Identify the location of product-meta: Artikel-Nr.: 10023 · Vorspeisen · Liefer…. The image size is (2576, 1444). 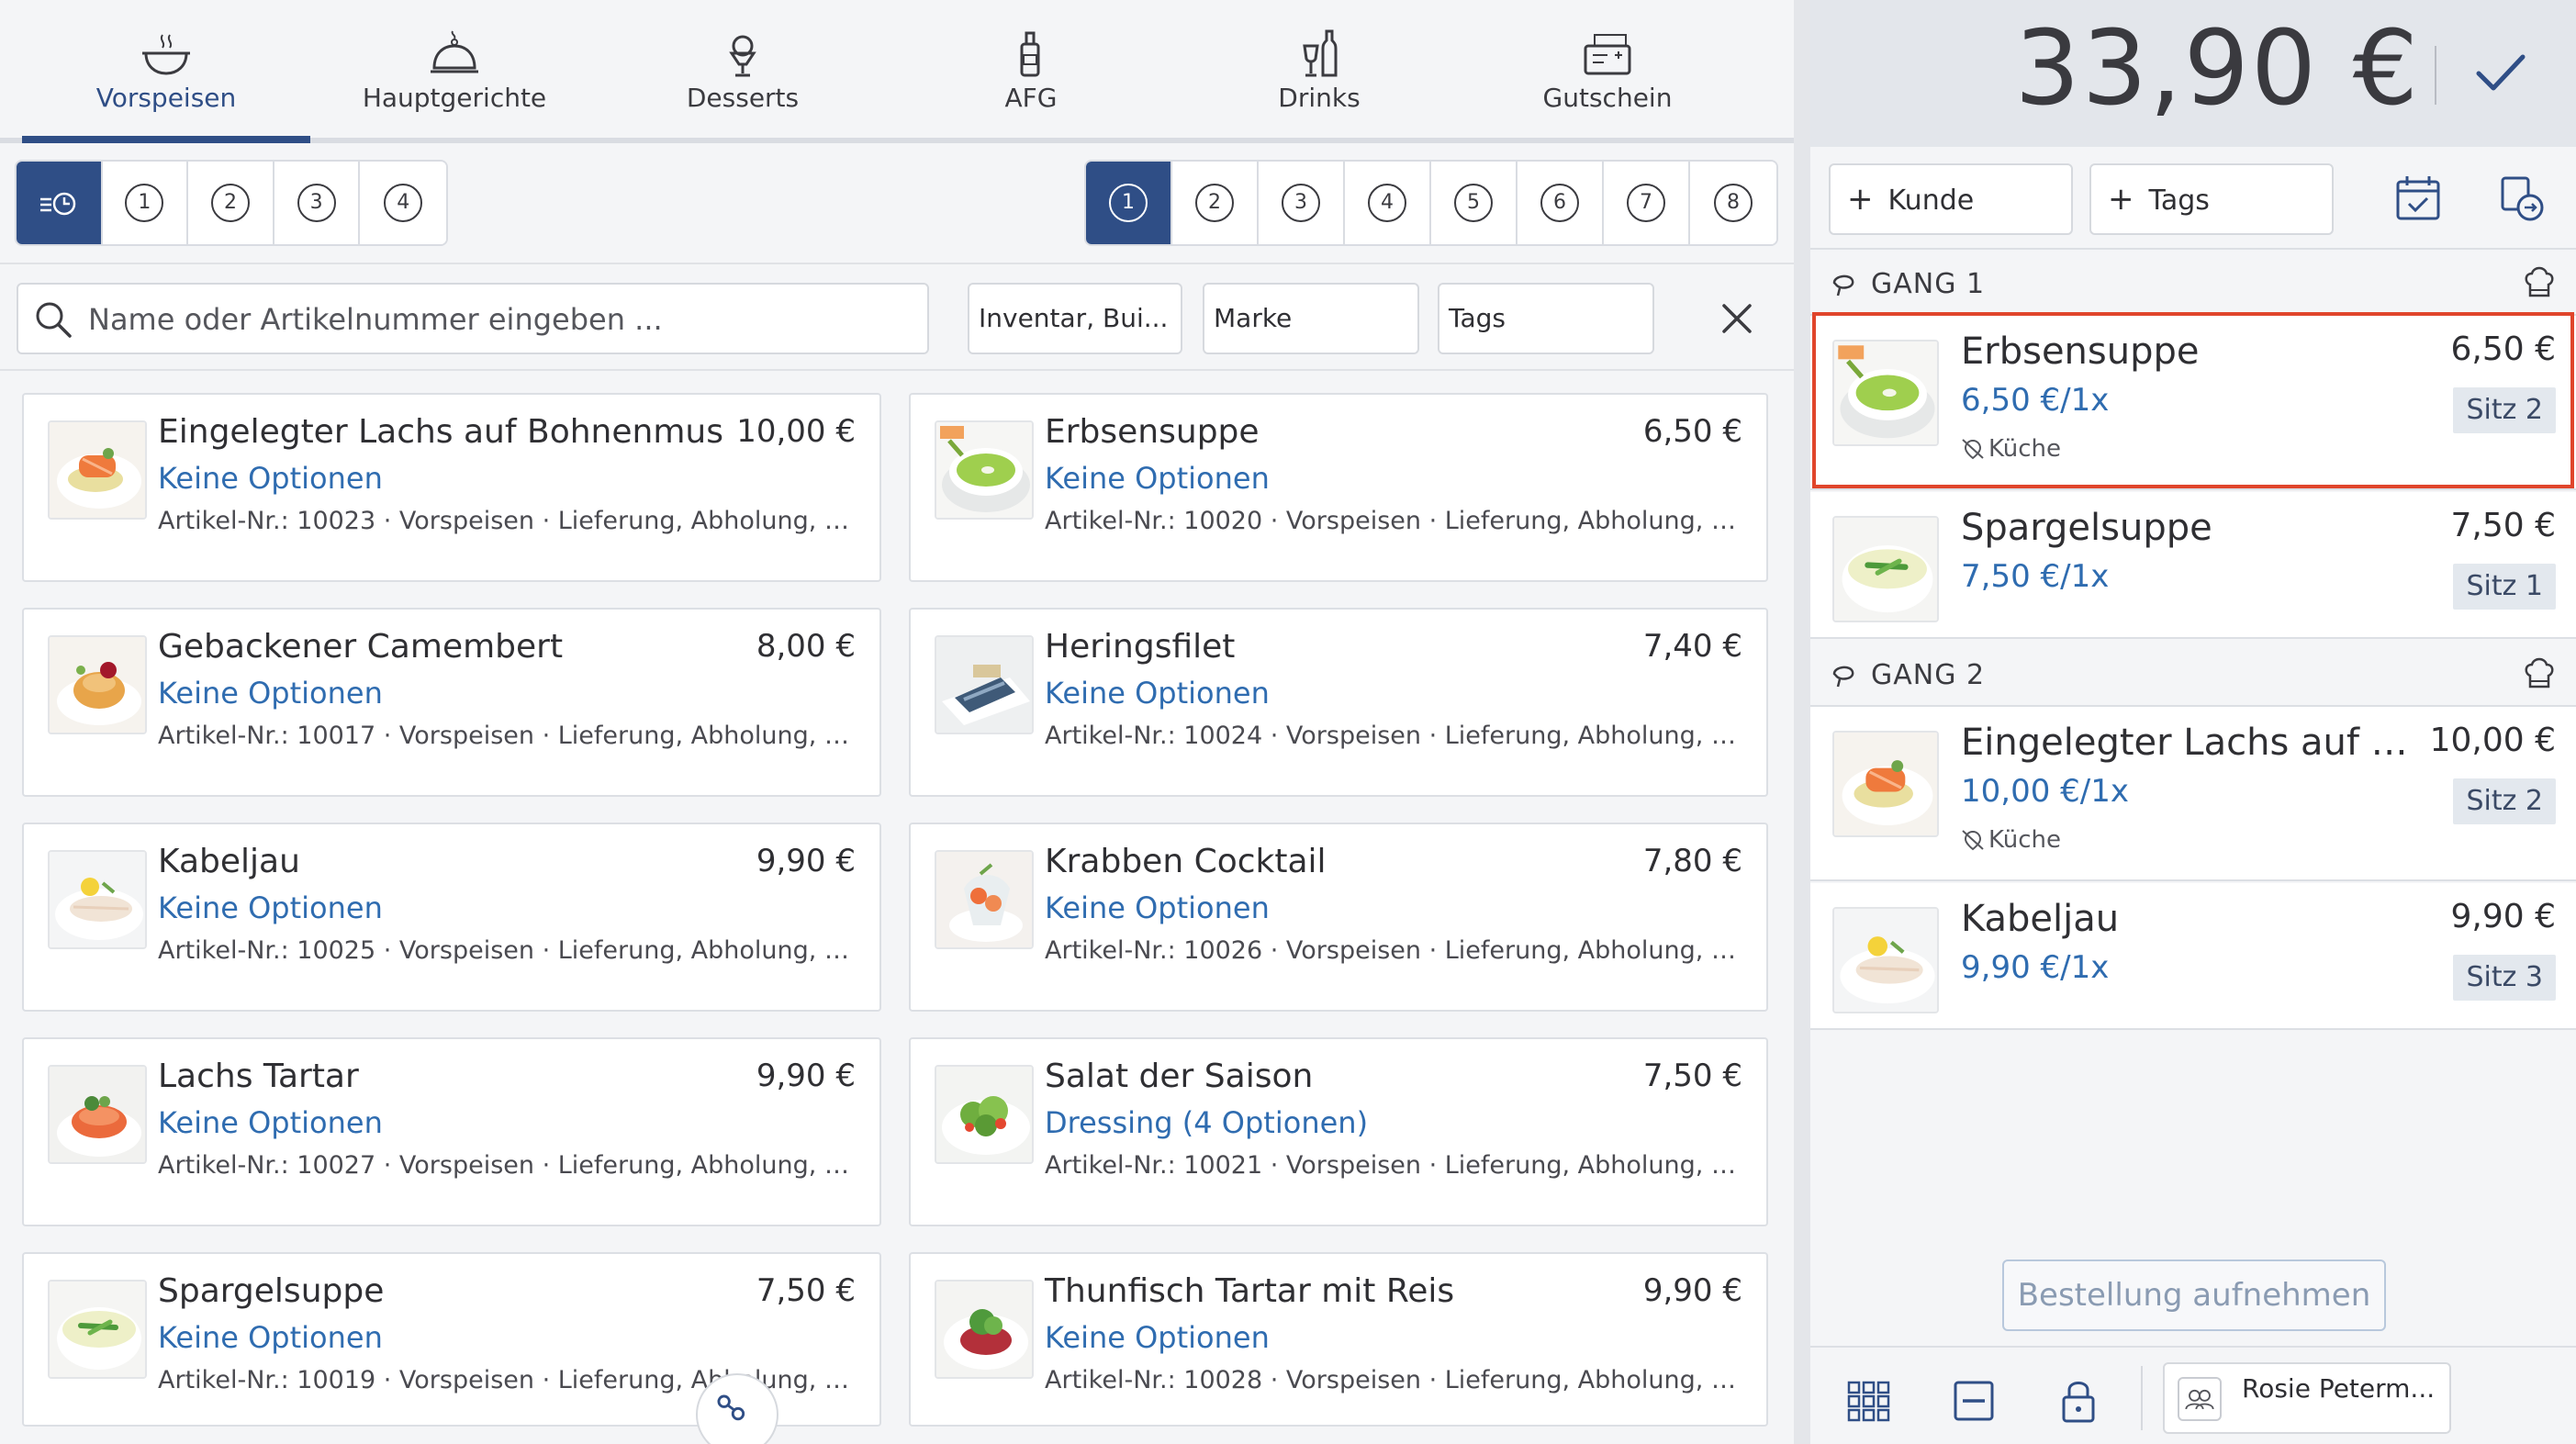
(508, 521).